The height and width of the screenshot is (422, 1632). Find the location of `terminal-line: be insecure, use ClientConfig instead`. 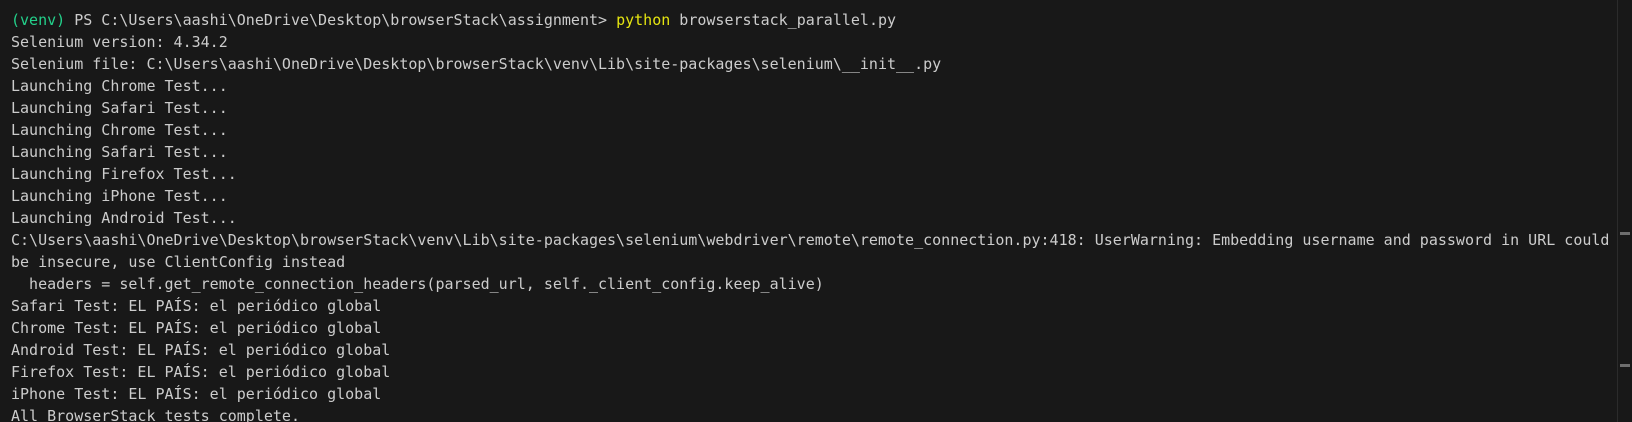

terminal-line: be insecure, use ClientConfig instead is located at coordinates (178, 262).